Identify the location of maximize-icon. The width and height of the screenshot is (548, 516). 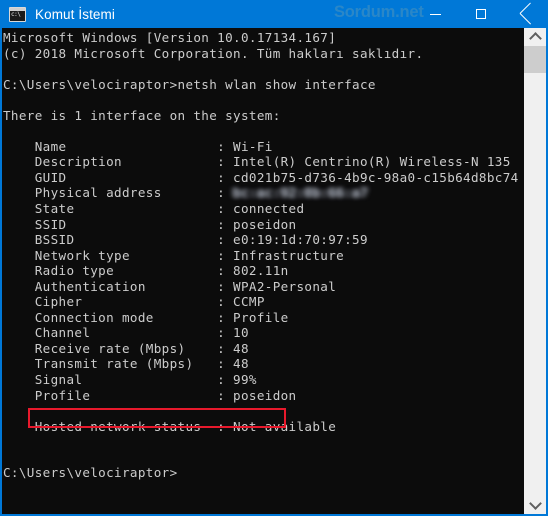
(480, 14).